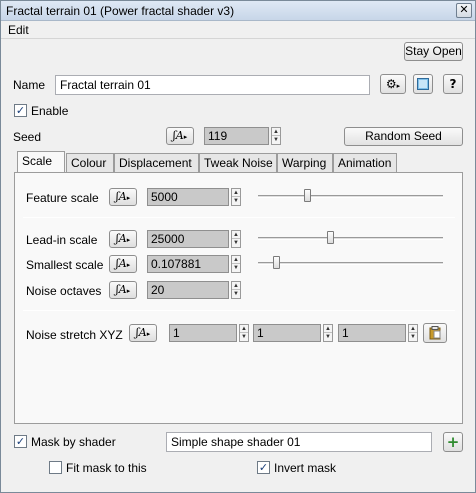 The width and height of the screenshot is (476, 493). I want to click on smallest-scale-slider-thumb, so click(276, 262).